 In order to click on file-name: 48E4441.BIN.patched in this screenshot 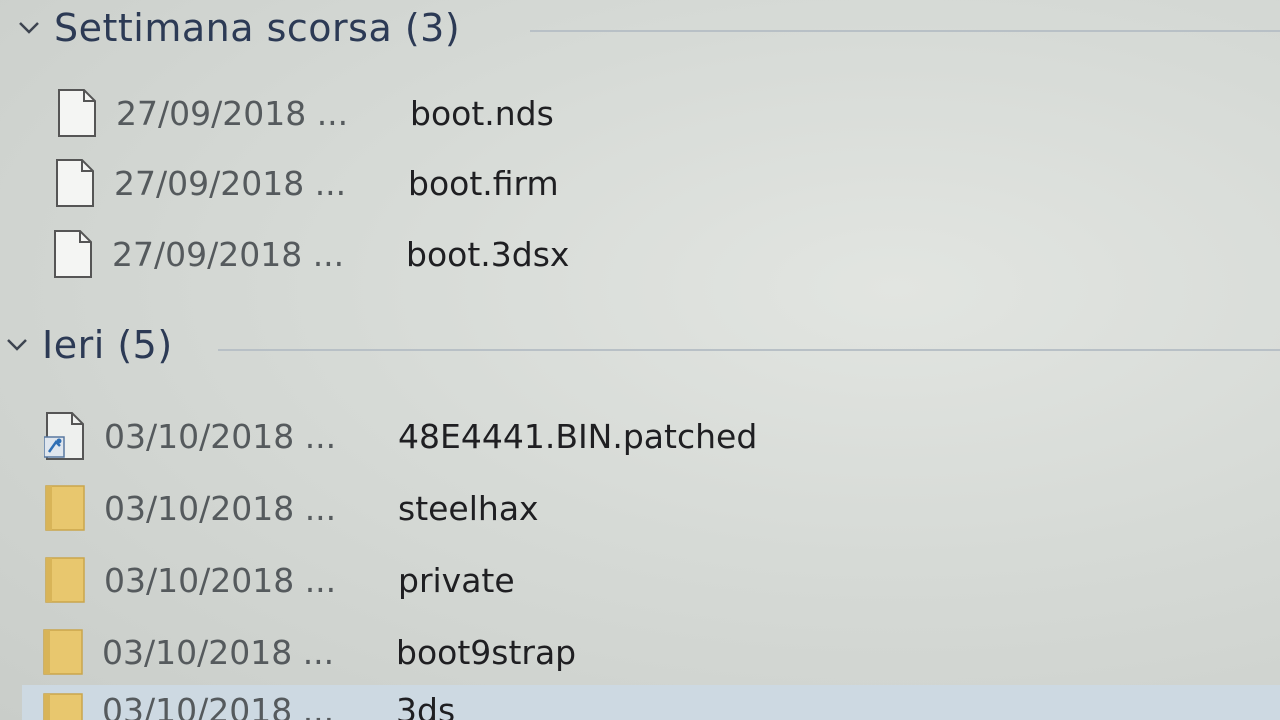, I will do `click(578, 436)`.